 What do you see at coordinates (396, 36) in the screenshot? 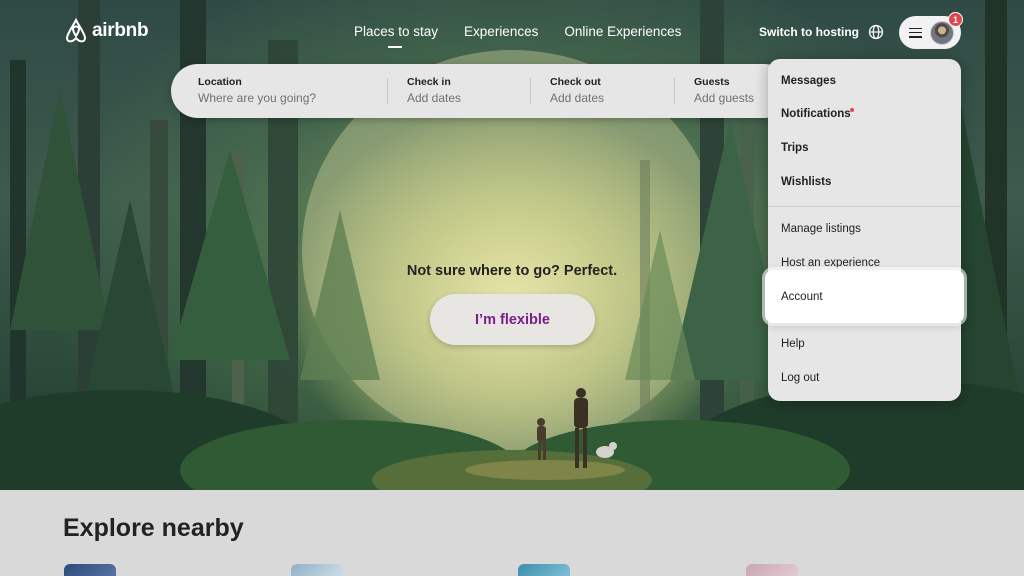
I see `tab-places-to-stay: Places to stay` at bounding box center [396, 36].